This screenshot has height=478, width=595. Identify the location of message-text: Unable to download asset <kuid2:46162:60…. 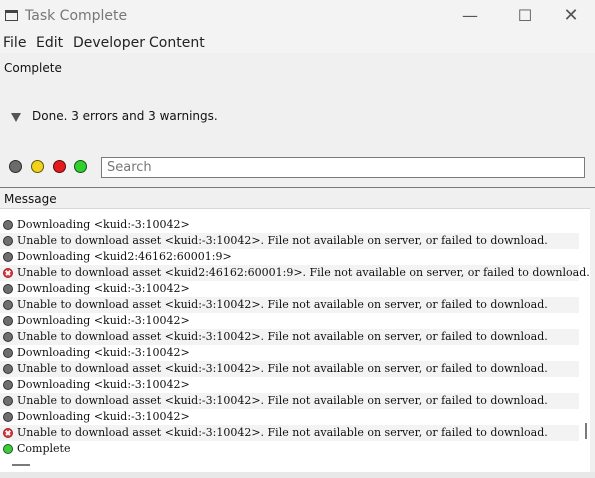
(303, 272).